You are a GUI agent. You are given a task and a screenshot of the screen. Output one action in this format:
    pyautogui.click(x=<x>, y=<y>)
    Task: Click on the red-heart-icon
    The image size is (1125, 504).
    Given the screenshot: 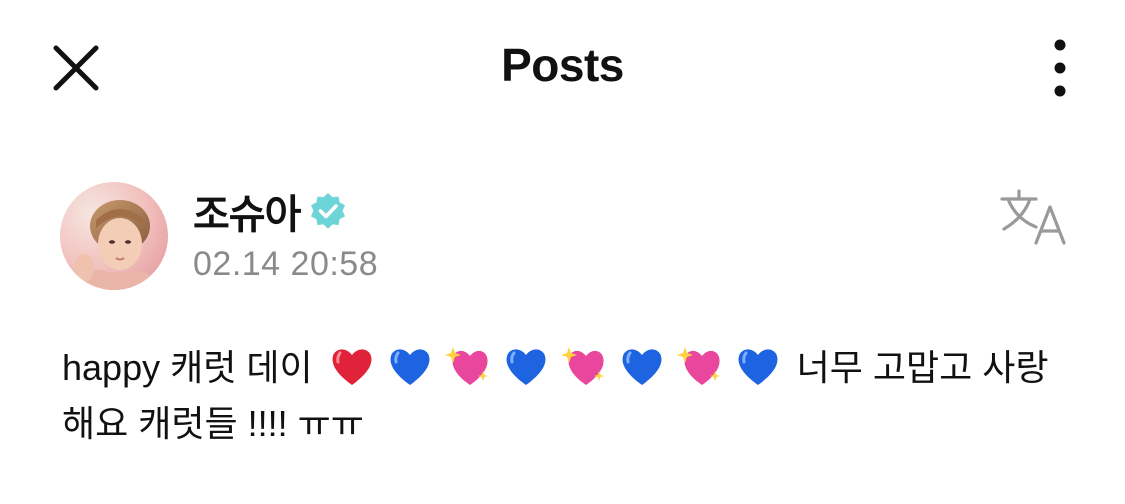 What is the action you would take?
    pyautogui.click(x=352, y=367)
    